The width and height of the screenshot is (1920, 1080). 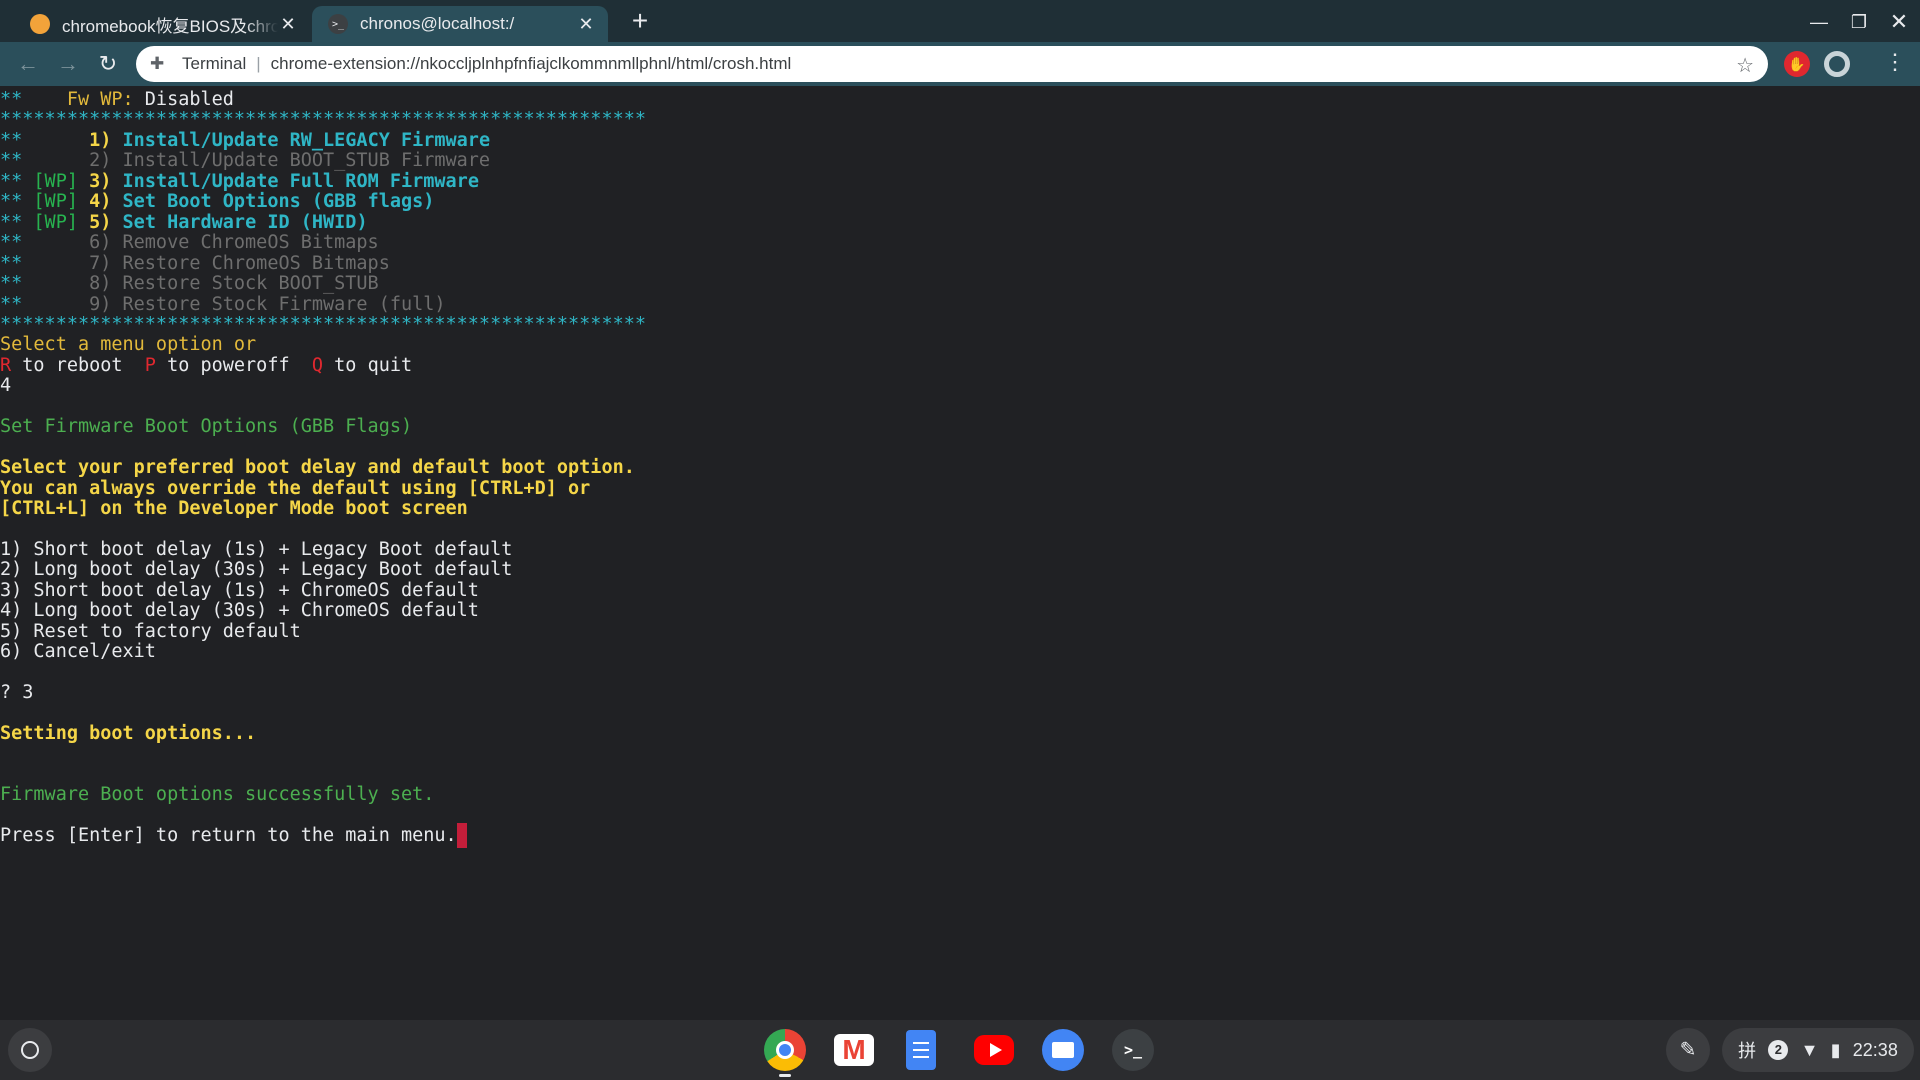 I want to click on terminal-text: 4, so click(x=6, y=386).